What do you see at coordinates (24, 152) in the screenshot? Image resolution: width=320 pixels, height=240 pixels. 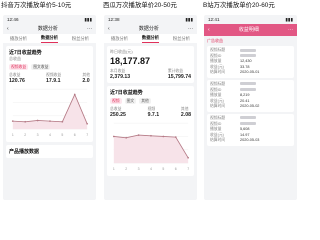 I see `bottom-card-title: 产品播放数据` at bounding box center [24, 152].